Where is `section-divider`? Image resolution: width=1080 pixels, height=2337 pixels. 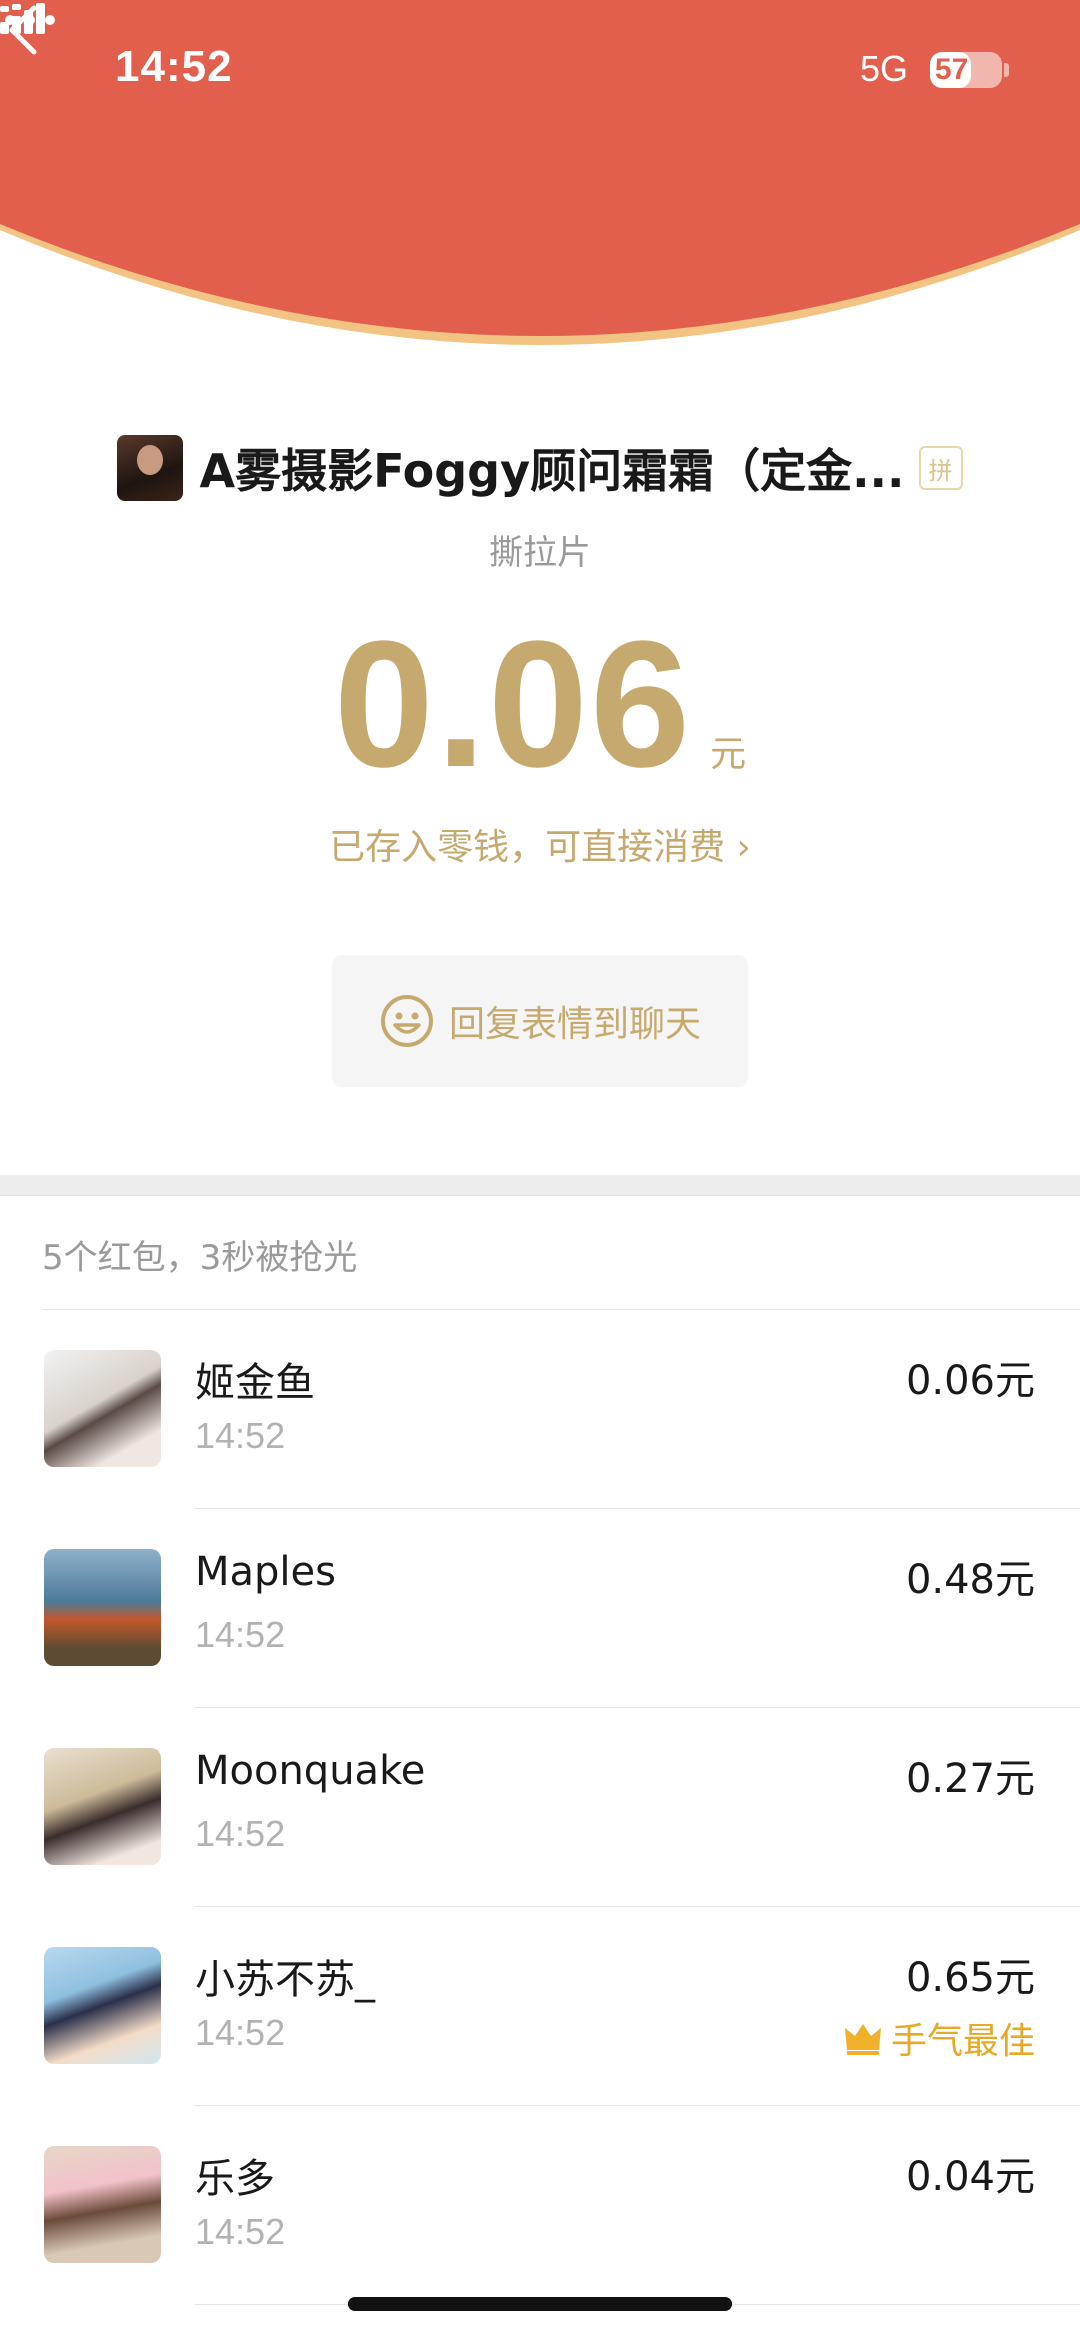
section-divider is located at coordinates (540, 1185).